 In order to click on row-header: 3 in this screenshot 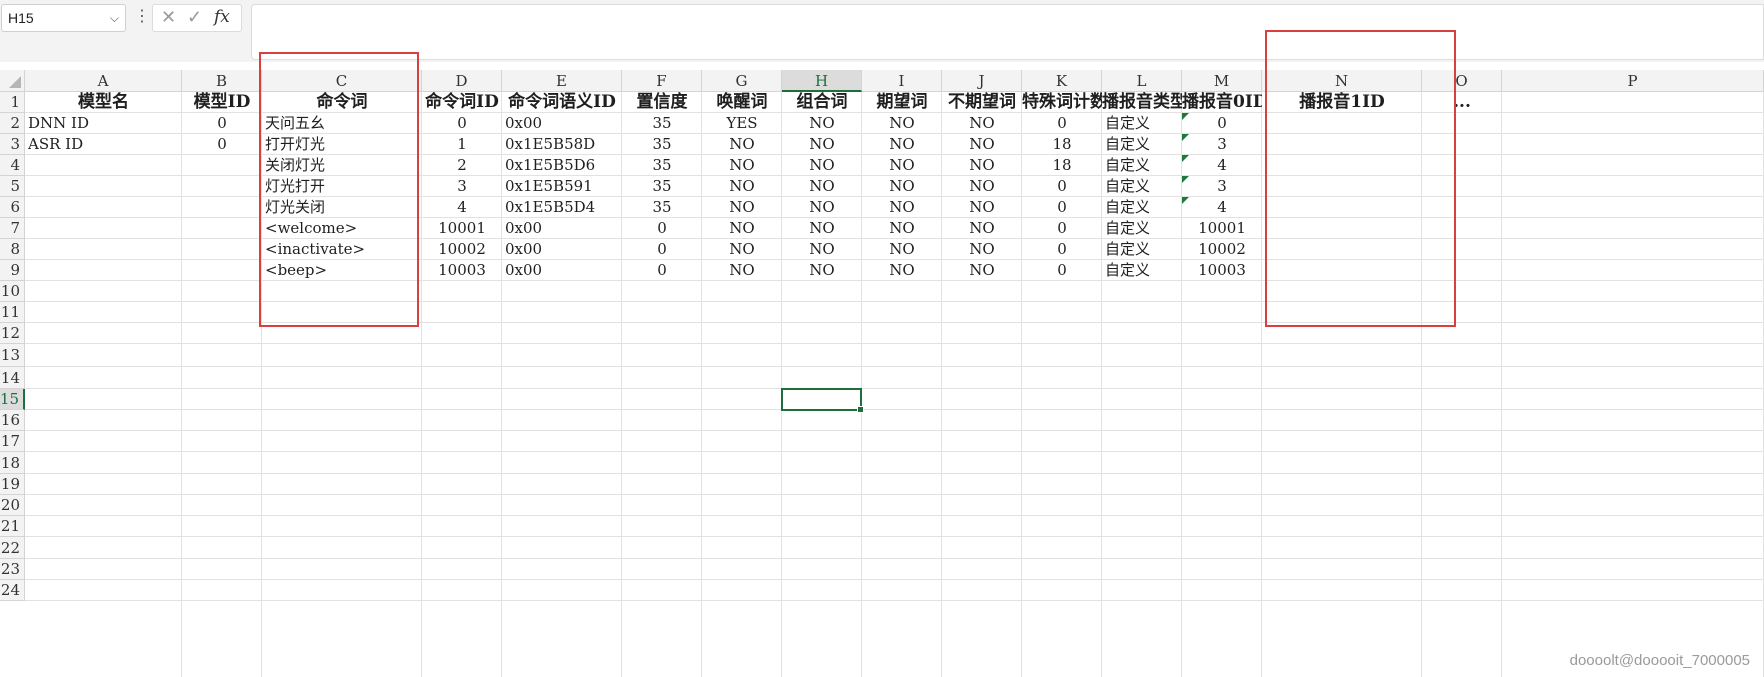, I will do `click(12, 144)`.